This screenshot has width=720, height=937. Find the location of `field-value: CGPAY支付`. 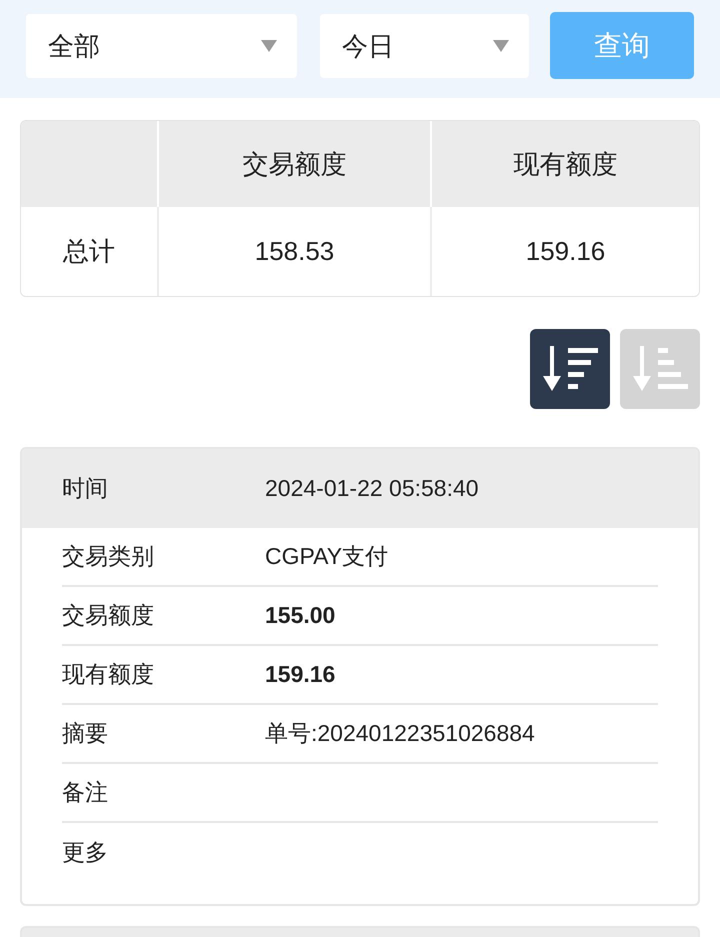

field-value: CGPAY支付 is located at coordinates (326, 557).